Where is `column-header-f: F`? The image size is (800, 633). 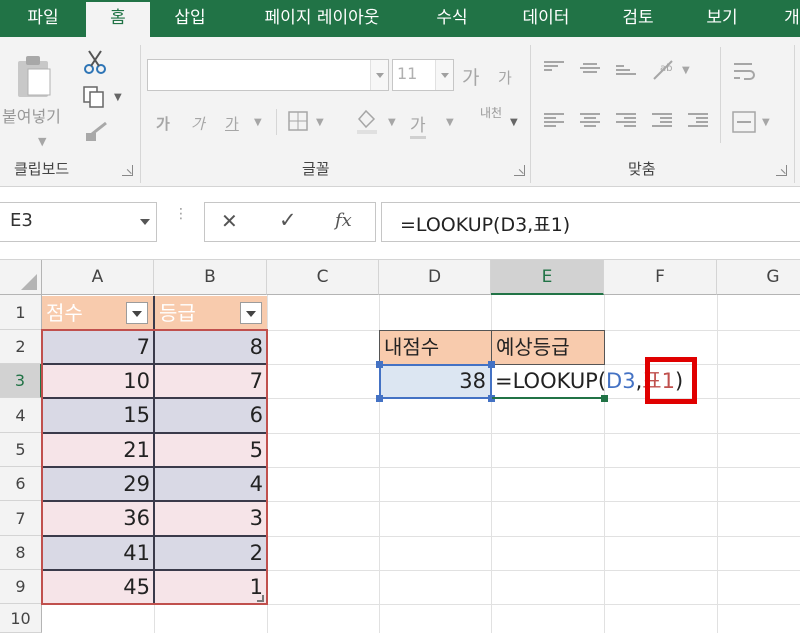 column-header-f: F is located at coordinates (660, 277).